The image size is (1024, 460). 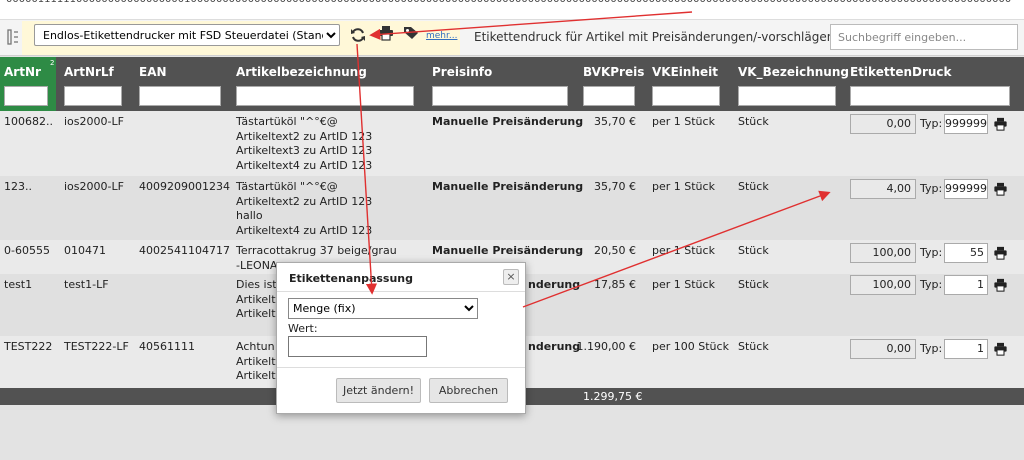 I want to click on cell-artikelbezeichnung: Dies ist Artikelt Artikelt, so click(x=256, y=300).